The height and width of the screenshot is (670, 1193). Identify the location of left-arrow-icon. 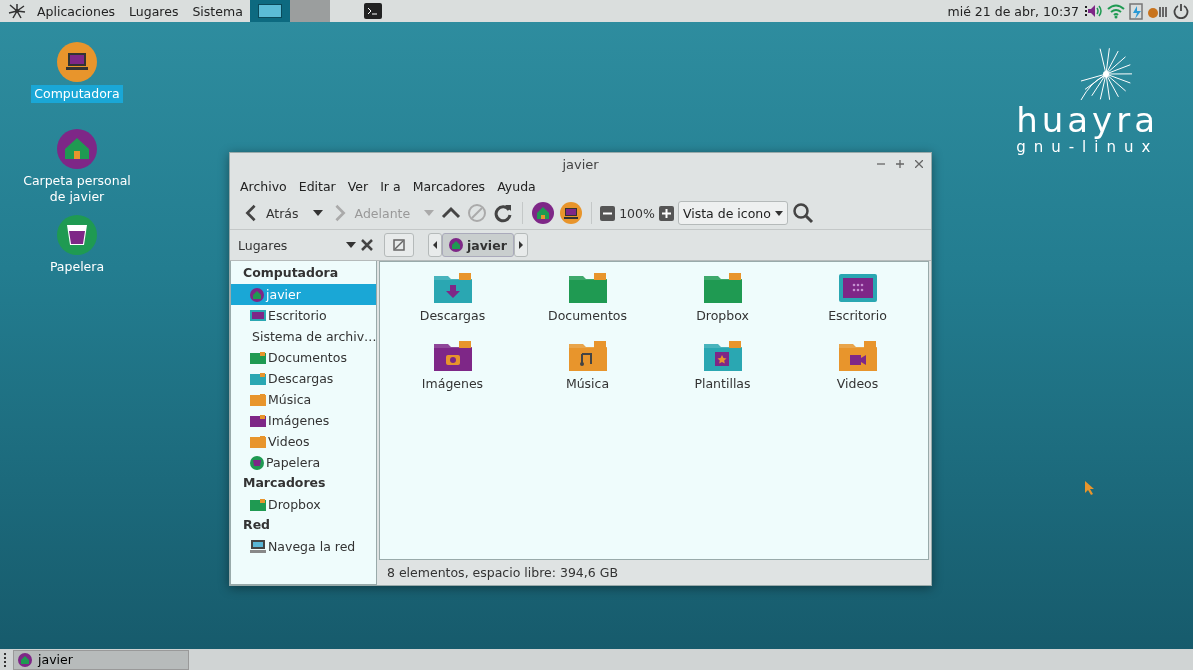
(435, 245).